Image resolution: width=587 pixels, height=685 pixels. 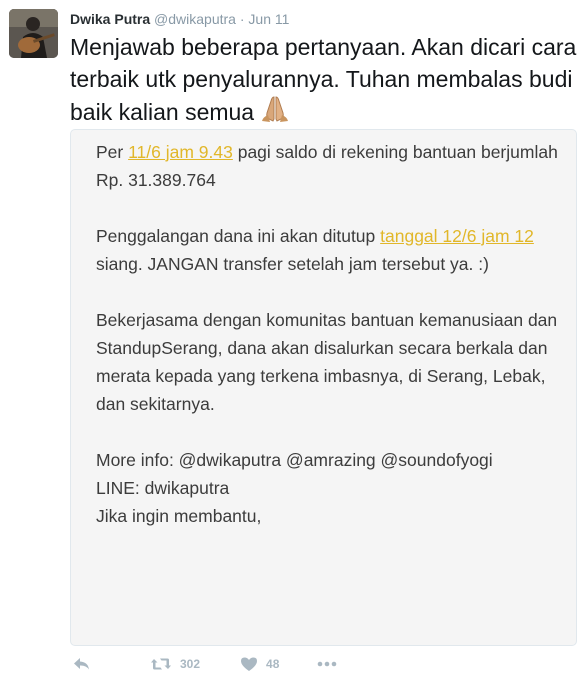 I want to click on author-handle: @dwikaputra, so click(x=195, y=19).